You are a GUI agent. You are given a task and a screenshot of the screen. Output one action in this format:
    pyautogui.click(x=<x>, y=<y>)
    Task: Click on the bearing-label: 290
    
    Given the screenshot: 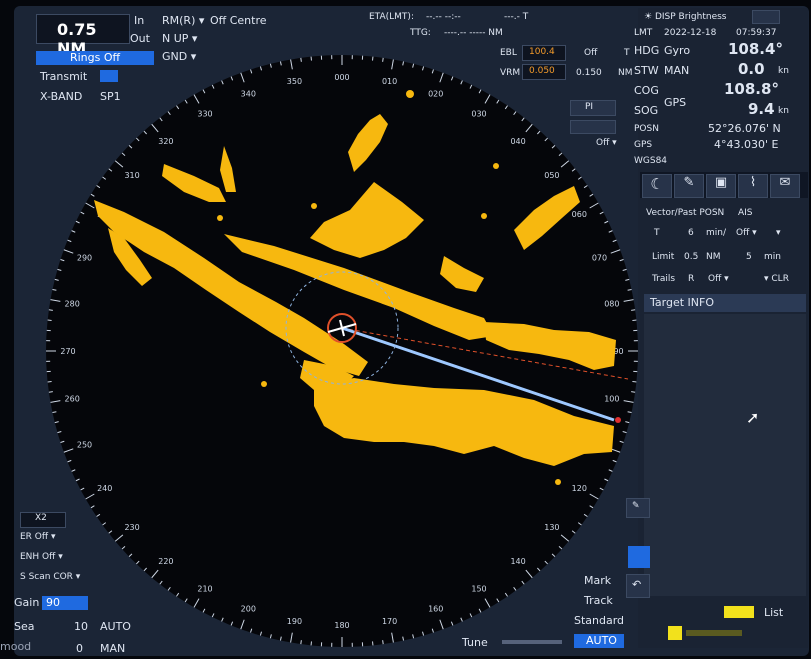 What is the action you would take?
    pyautogui.click(x=84, y=257)
    